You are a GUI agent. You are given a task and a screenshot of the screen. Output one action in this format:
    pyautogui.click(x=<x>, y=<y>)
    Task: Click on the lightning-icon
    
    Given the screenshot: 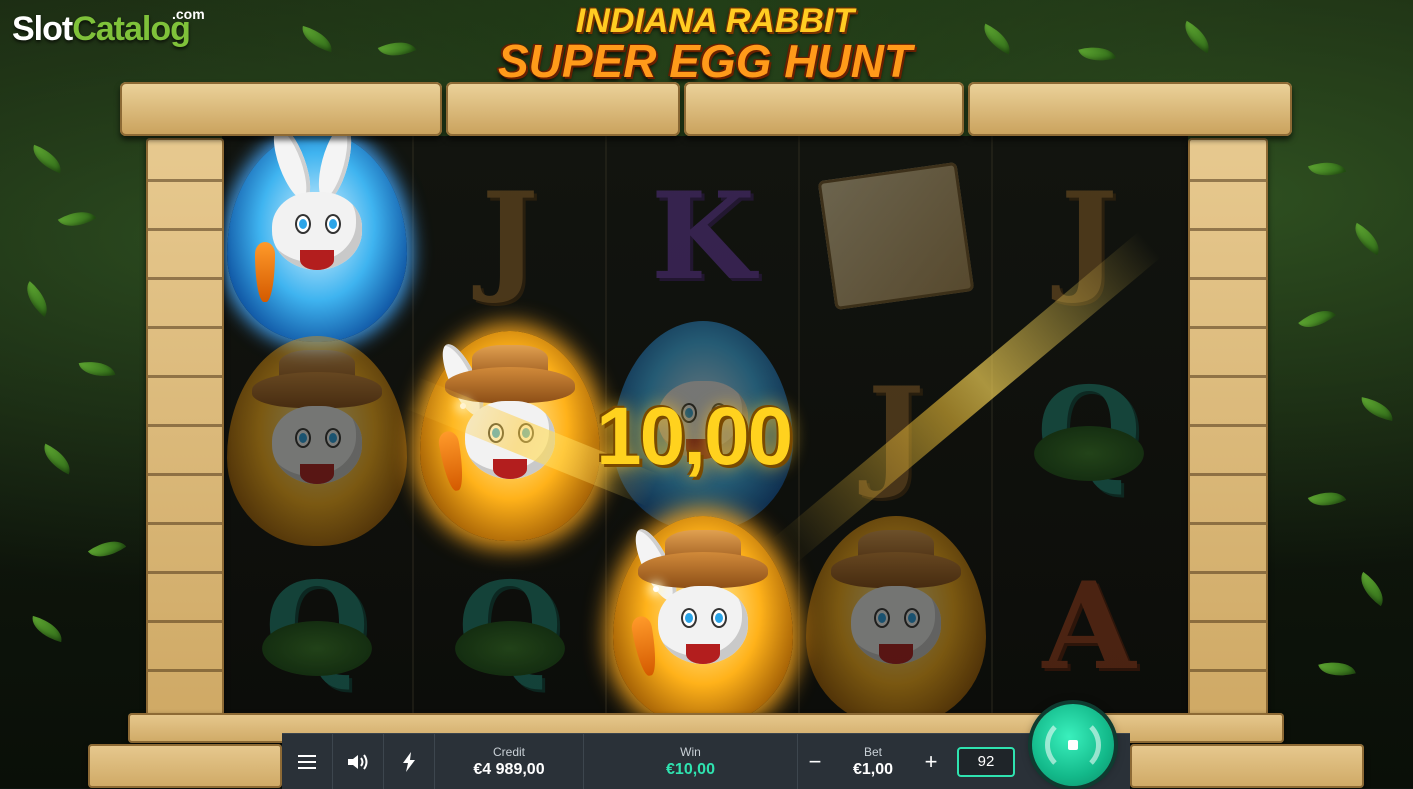 What is the action you would take?
    pyautogui.click(x=409, y=761)
    